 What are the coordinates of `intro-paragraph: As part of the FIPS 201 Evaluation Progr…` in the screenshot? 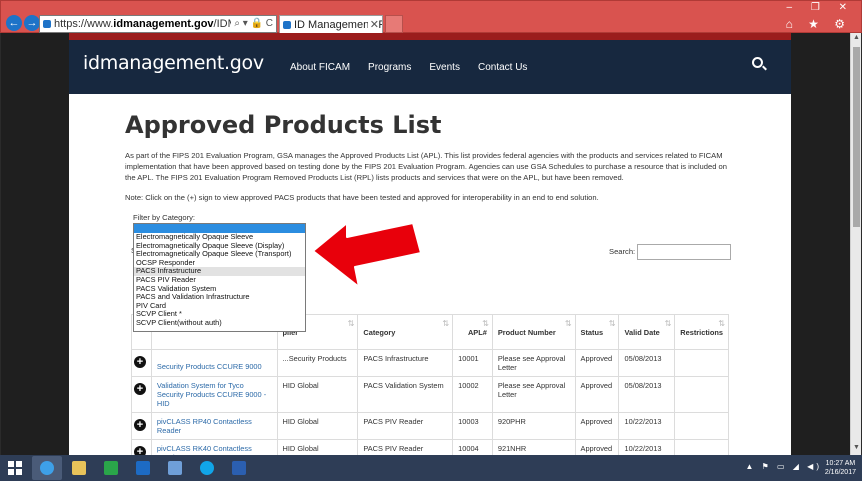 It's located at (426, 166).